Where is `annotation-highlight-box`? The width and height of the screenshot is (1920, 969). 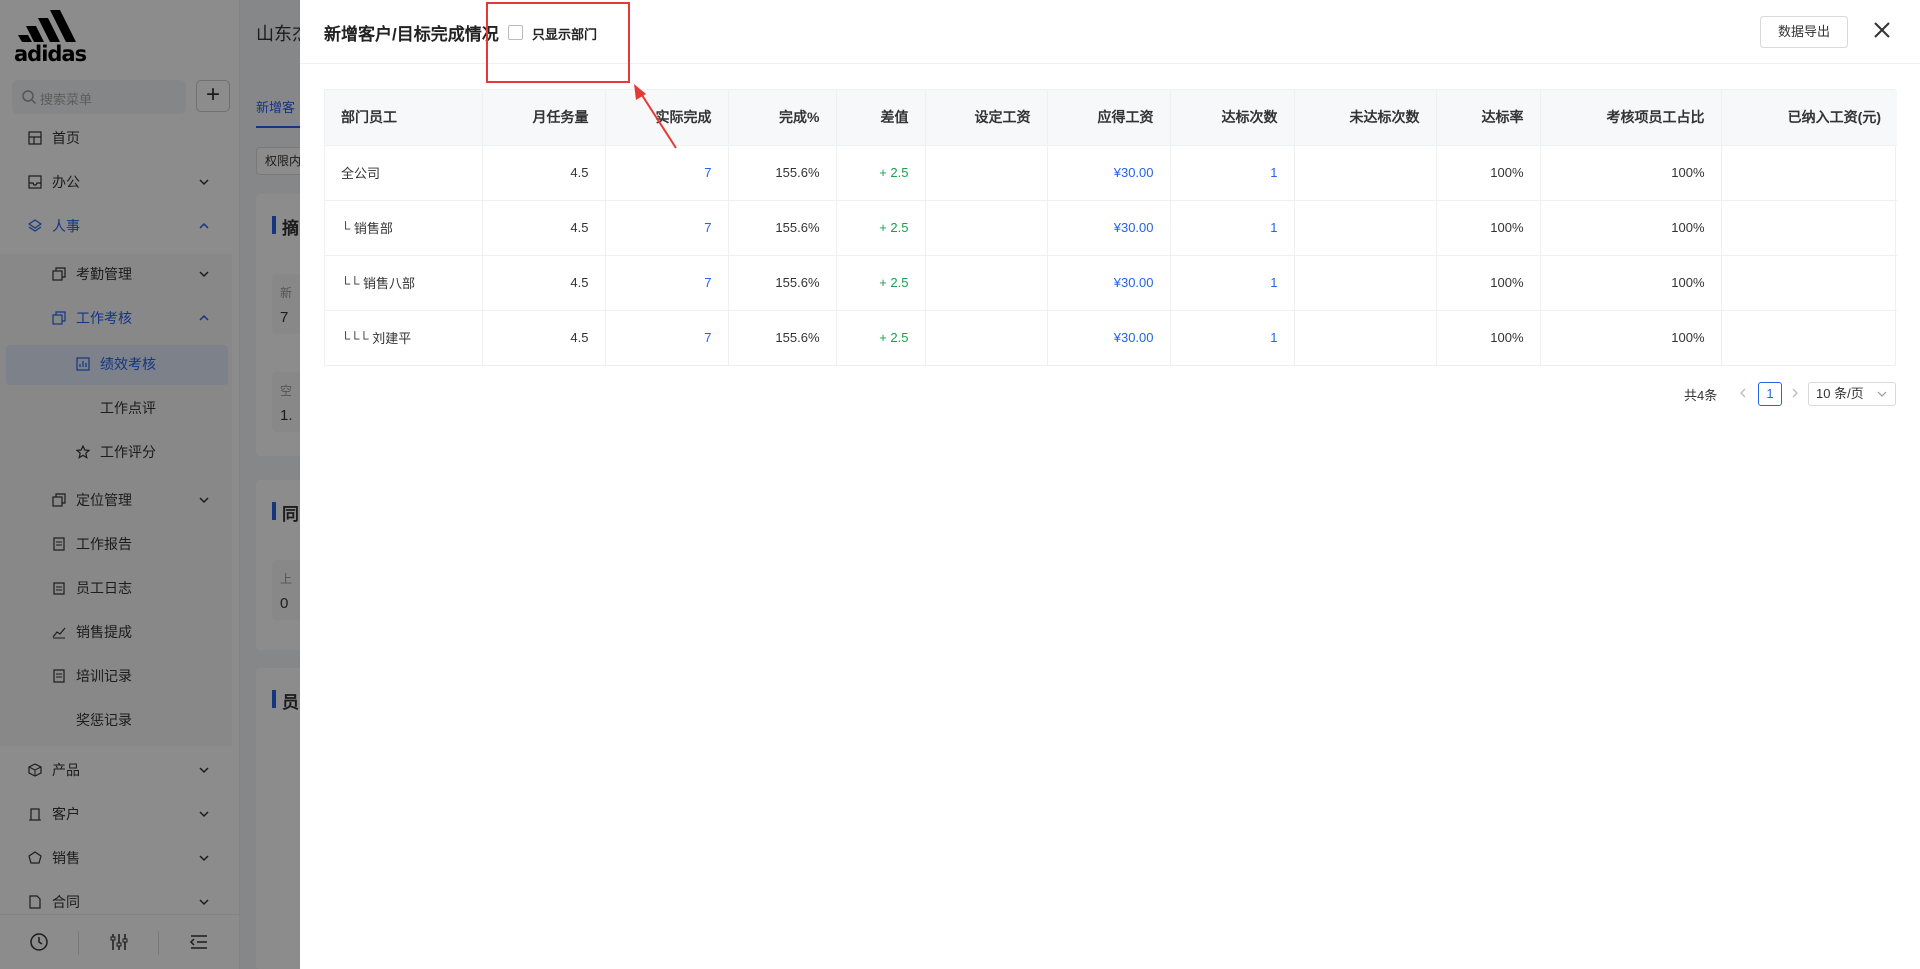 annotation-highlight-box is located at coordinates (558, 42).